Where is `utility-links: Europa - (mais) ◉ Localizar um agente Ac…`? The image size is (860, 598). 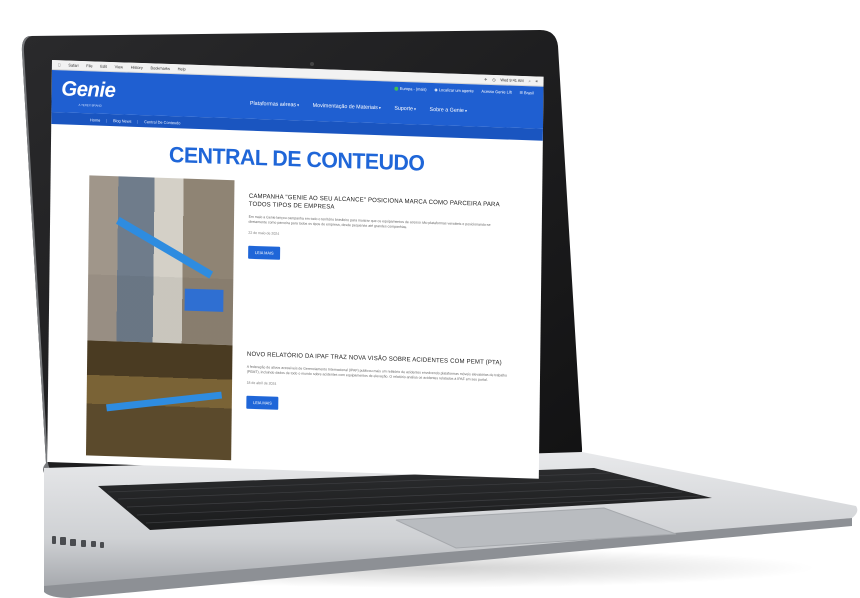
utility-links: Europa - (mais) ◉ Localizar um agente Ac… is located at coordinates (464, 90).